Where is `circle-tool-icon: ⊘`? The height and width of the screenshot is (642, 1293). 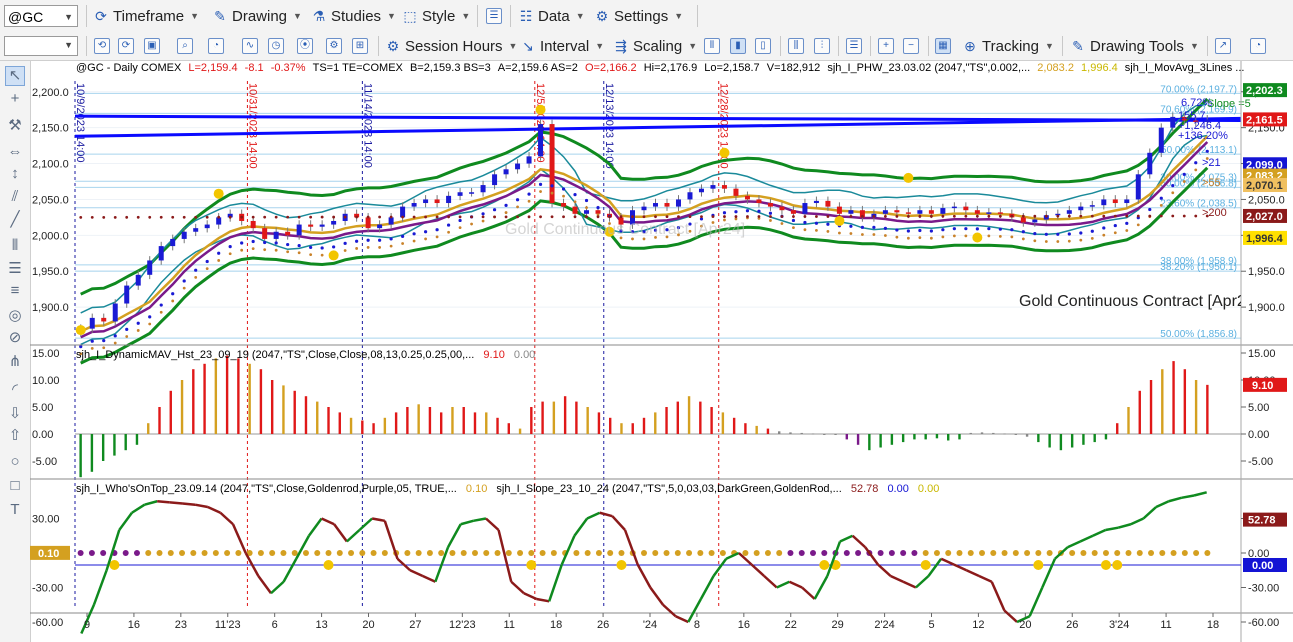 circle-tool-icon: ⊘ is located at coordinates (15, 338).